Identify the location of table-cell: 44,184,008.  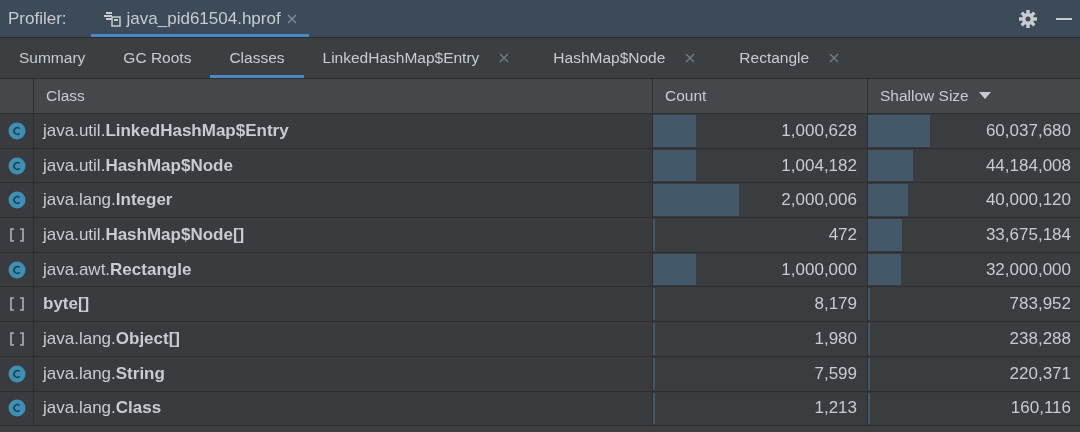
(1028, 165).